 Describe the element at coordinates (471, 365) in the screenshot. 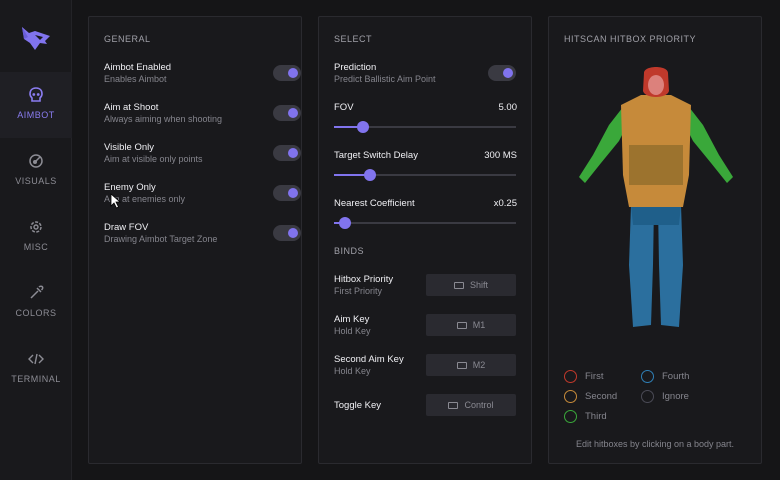

I see `second-aim-key-button: M2` at that location.